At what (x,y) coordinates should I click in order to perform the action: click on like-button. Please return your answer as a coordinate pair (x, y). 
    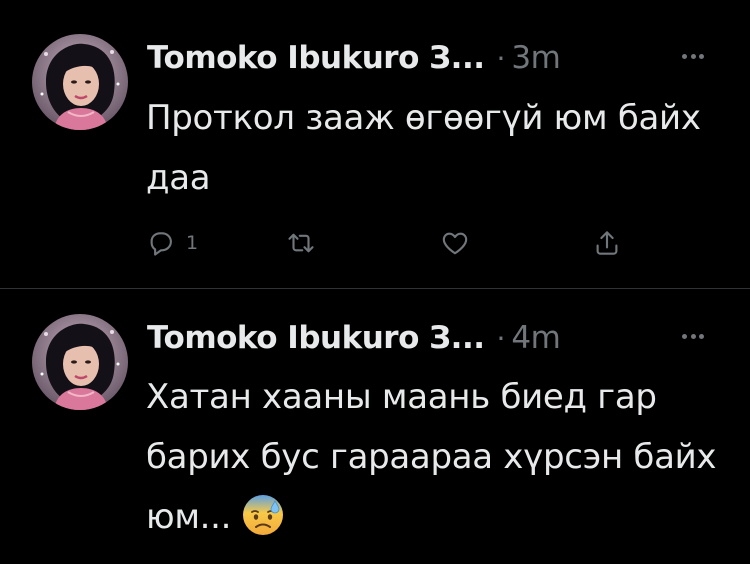
    Looking at the image, I should click on (455, 243).